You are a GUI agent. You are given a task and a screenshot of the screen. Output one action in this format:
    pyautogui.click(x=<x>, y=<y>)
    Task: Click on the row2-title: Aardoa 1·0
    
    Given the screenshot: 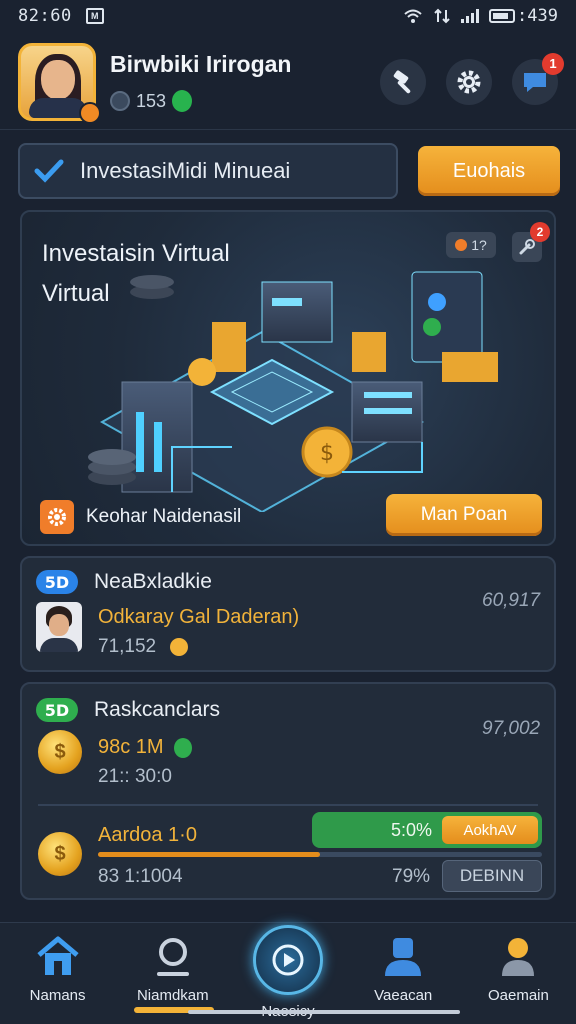 What is the action you would take?
    pyautogui.click(x=147, y=835)
    